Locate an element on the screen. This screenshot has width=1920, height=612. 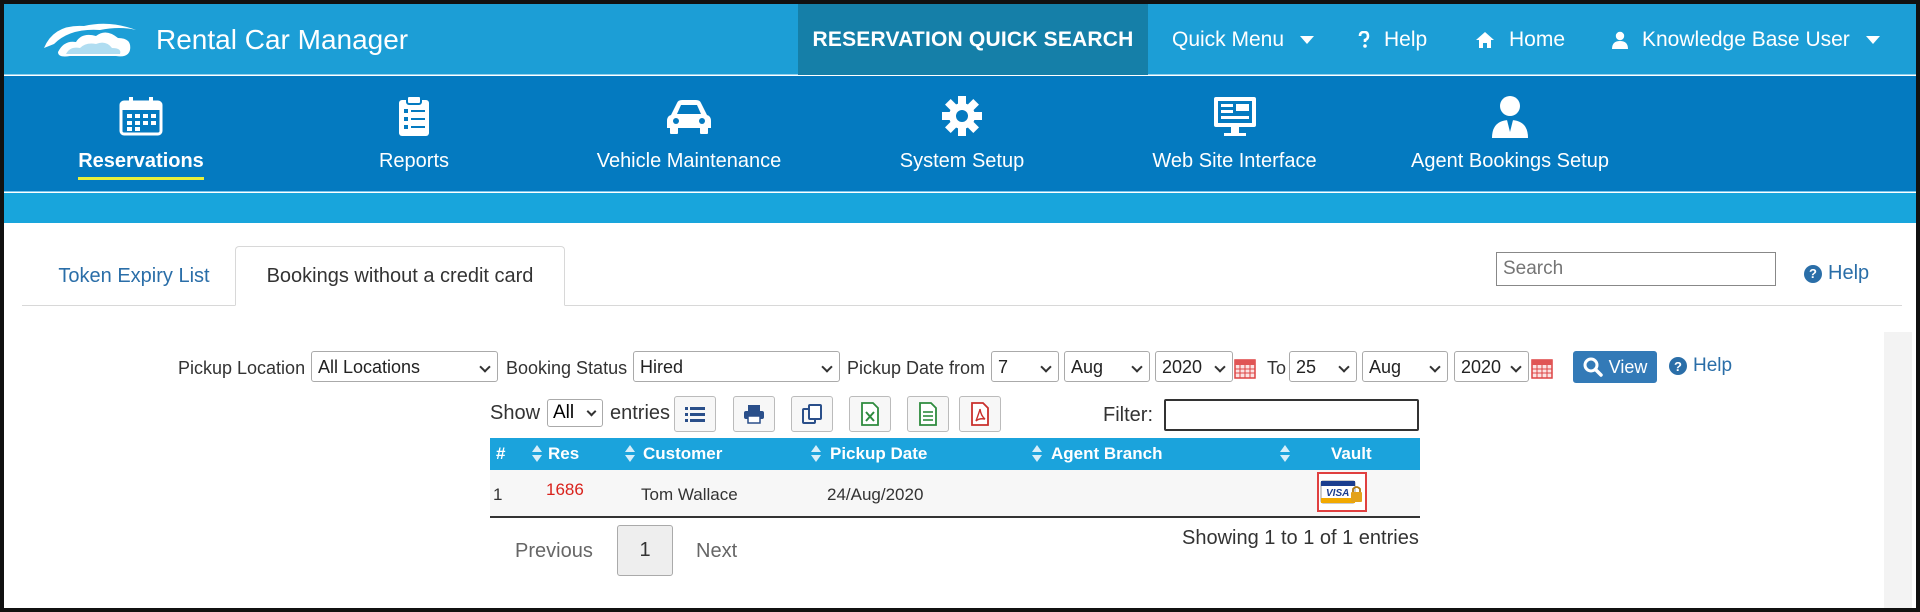
home-icon is located at coordinates (1485, 39).